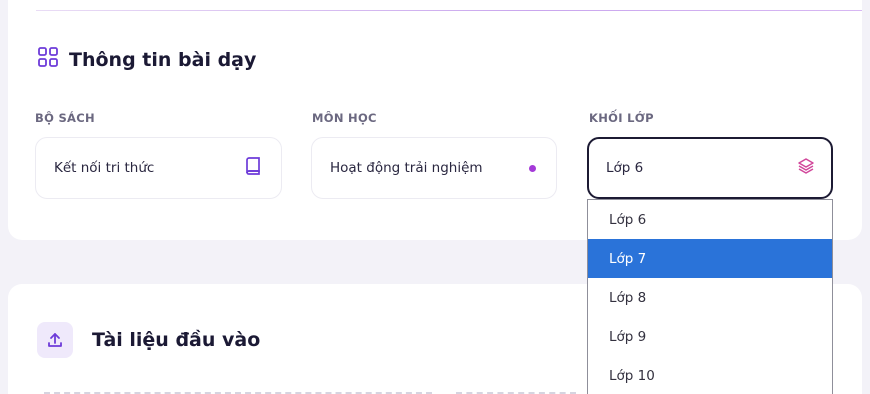 This screenshot has height=394, width=870. Describe the element at coordinates (163, 59) in the screenshot. I see `section-title: Thông tin bài dạy` at that location.